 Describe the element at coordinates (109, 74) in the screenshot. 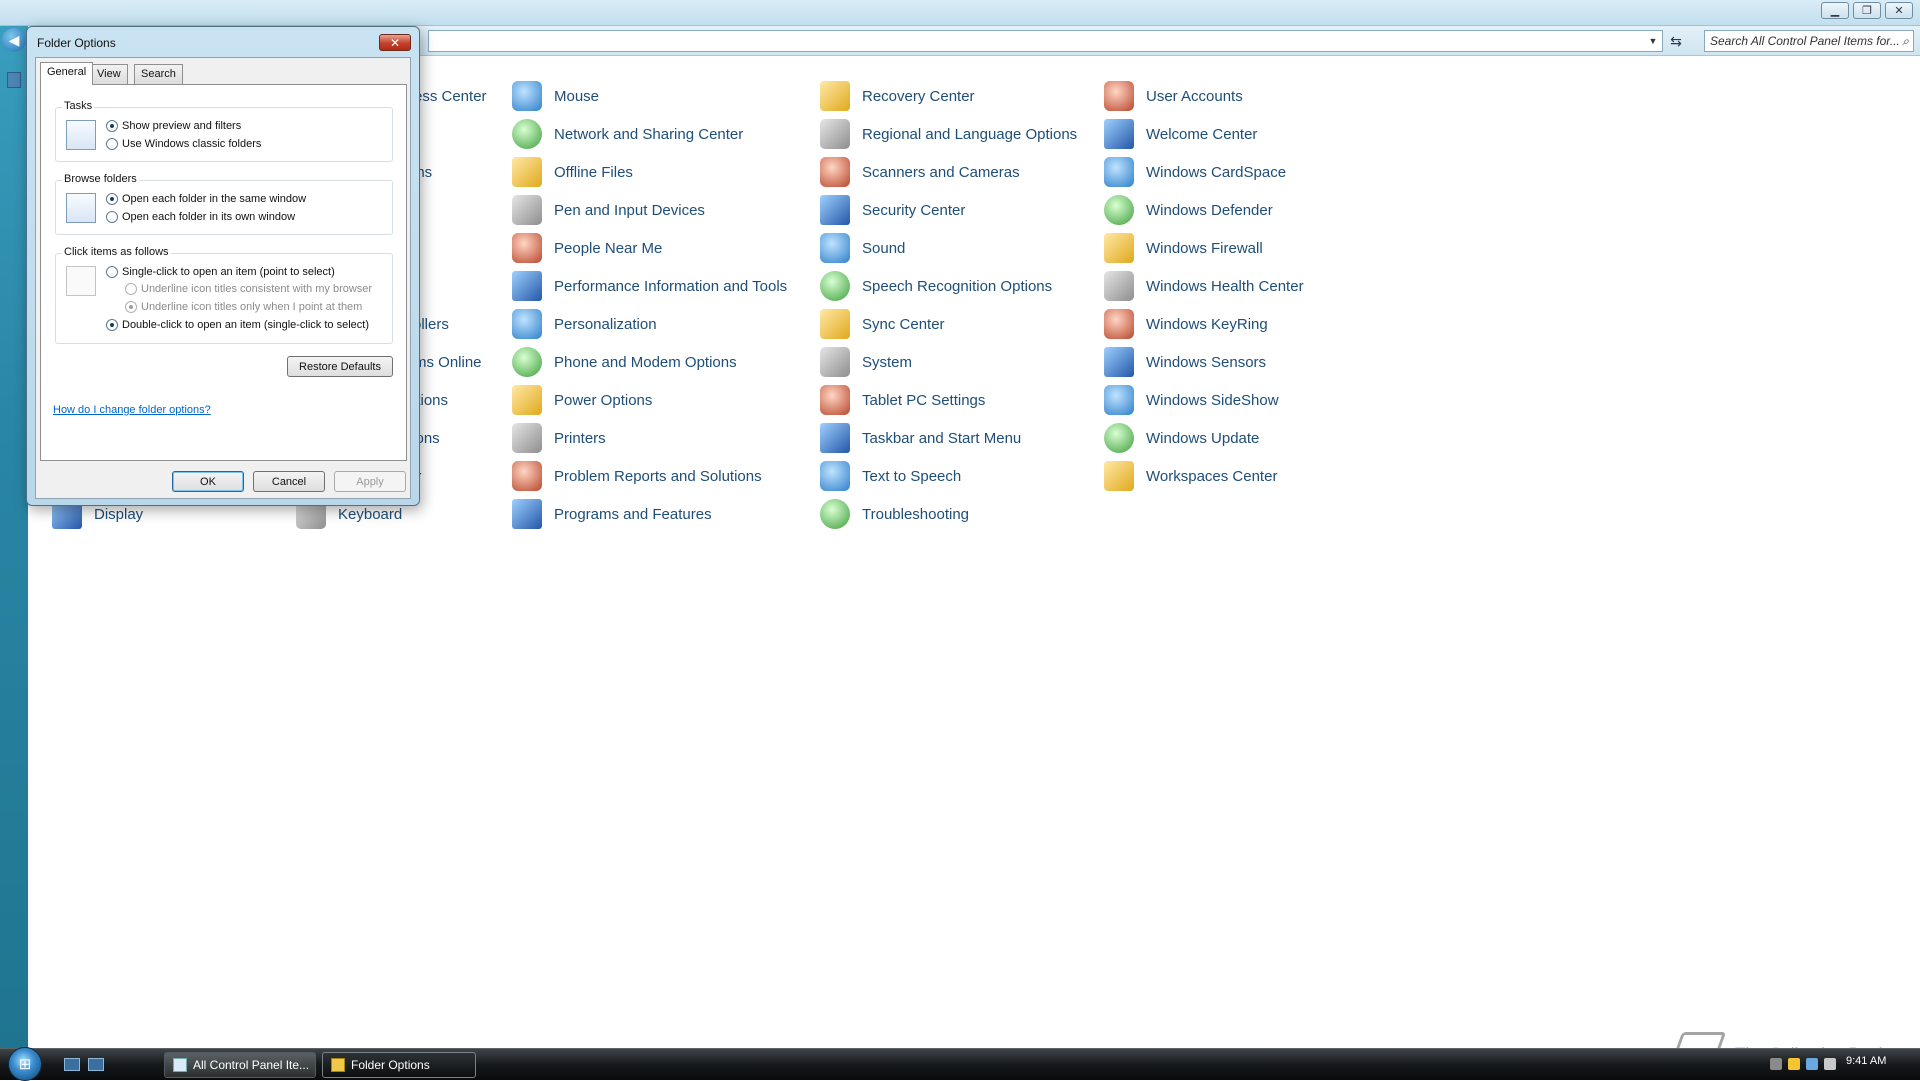

I see `tab-view: View` at that location.